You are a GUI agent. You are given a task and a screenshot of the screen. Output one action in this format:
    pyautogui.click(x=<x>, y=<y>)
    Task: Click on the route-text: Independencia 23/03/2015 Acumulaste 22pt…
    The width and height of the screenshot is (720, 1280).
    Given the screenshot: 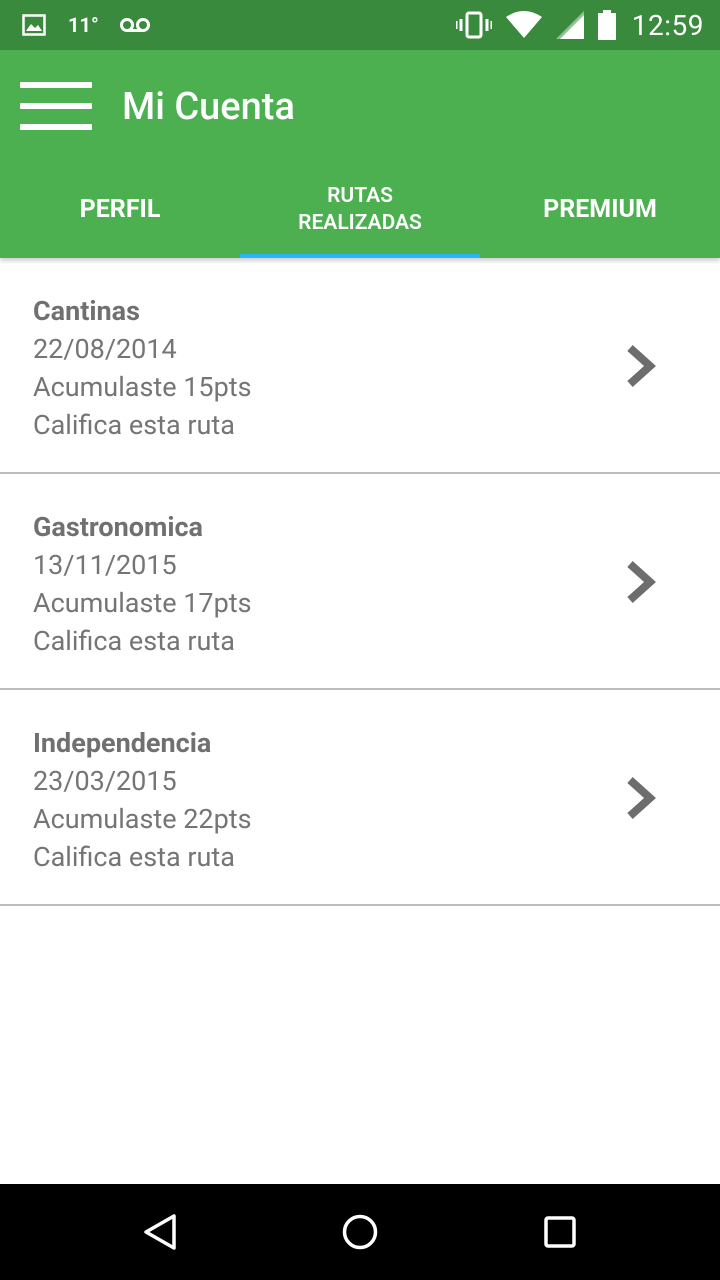 What is the action you would take?
    pyautogui.click(x=142, y=800)
    